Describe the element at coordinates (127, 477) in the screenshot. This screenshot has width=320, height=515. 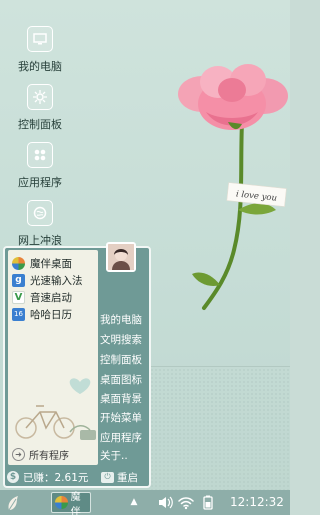
I see `restart-label: 重启` at that location.